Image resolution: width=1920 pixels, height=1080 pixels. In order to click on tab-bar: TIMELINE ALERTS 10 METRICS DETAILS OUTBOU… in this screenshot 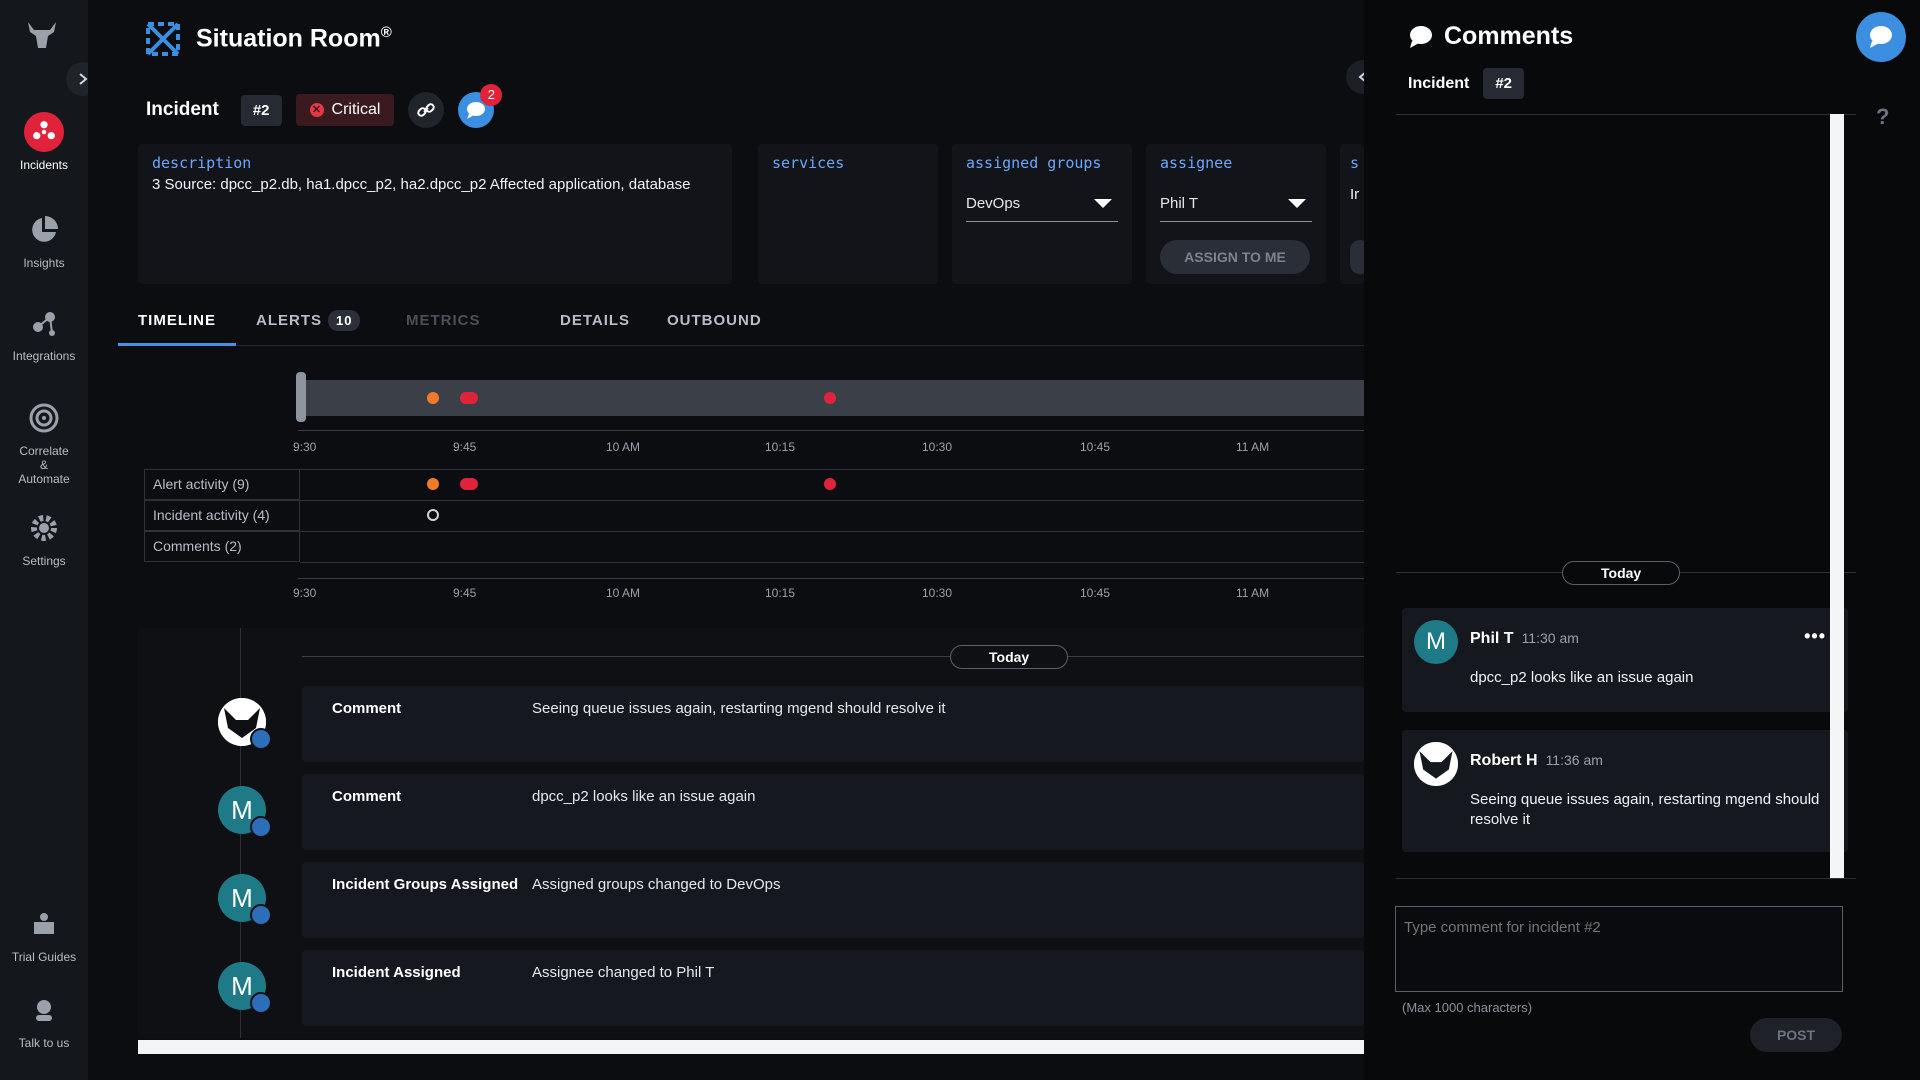, I will do `click(741, 324)`.